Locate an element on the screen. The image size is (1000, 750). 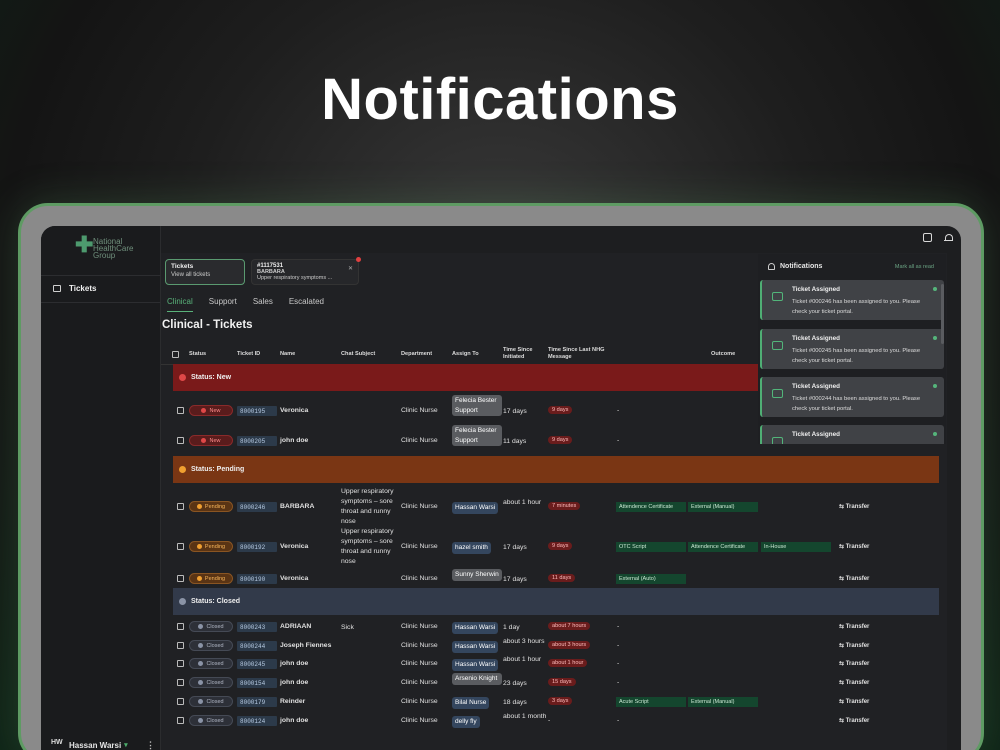
close-icon: ✕ is located at coordinates (350, 268).